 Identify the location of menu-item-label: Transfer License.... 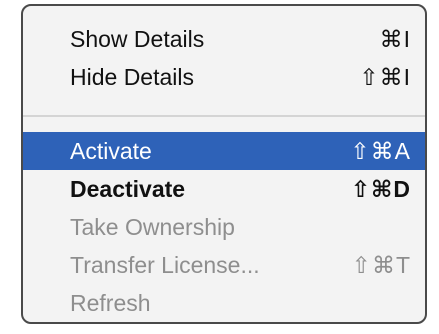
(165, 264).